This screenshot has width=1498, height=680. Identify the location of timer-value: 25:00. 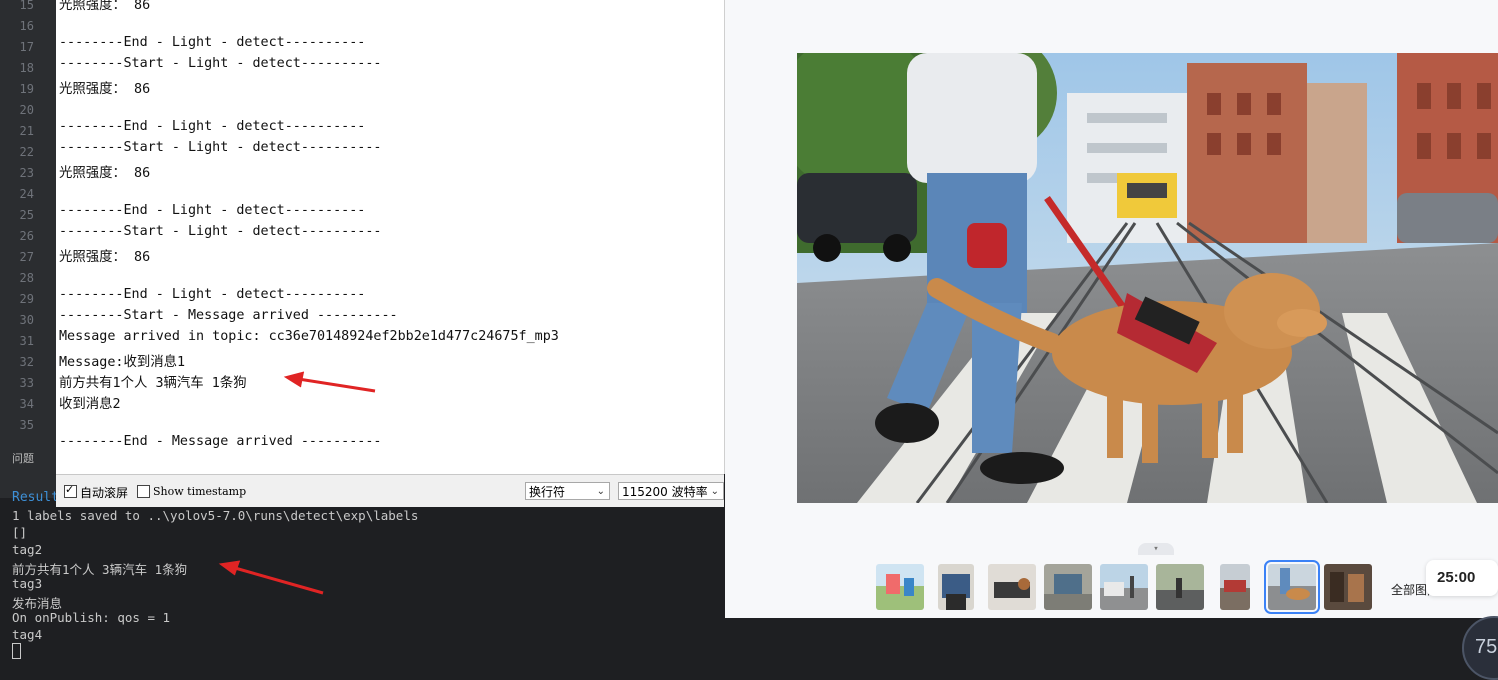
(1456, 577).